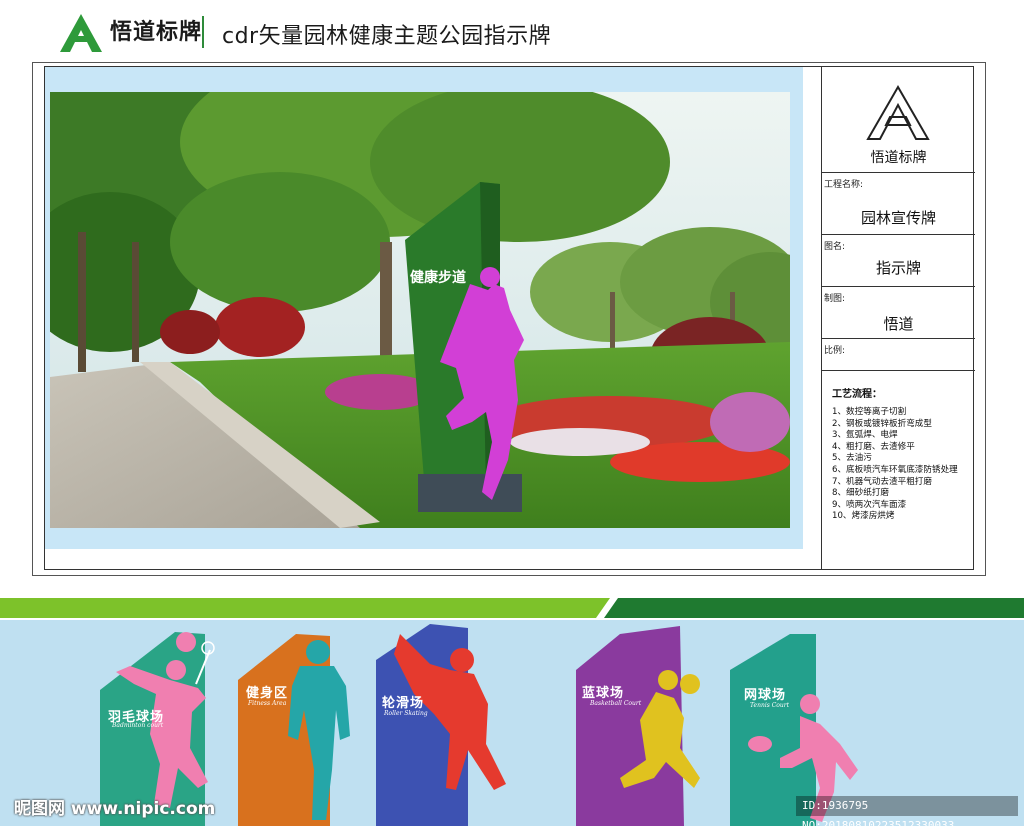  I want to click on drafter-label: 制图:, so click(835, 299).